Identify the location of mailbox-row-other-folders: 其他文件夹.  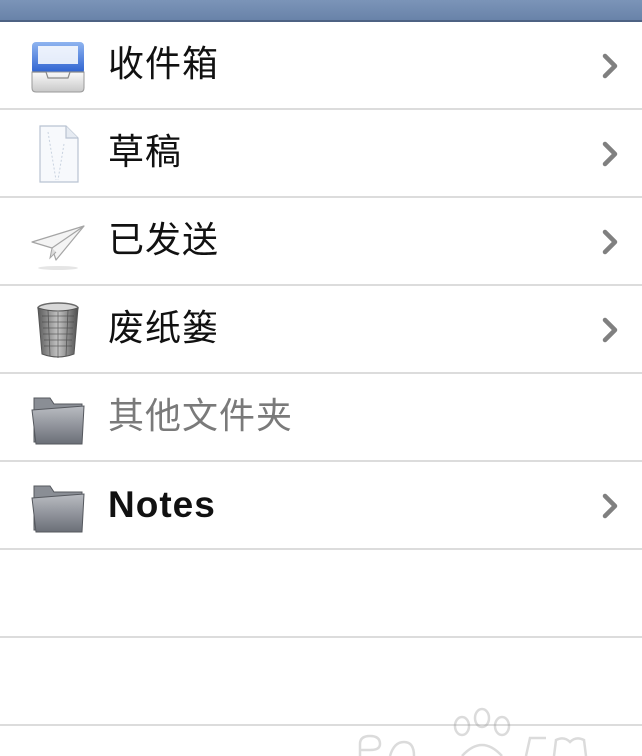
(321, 418).